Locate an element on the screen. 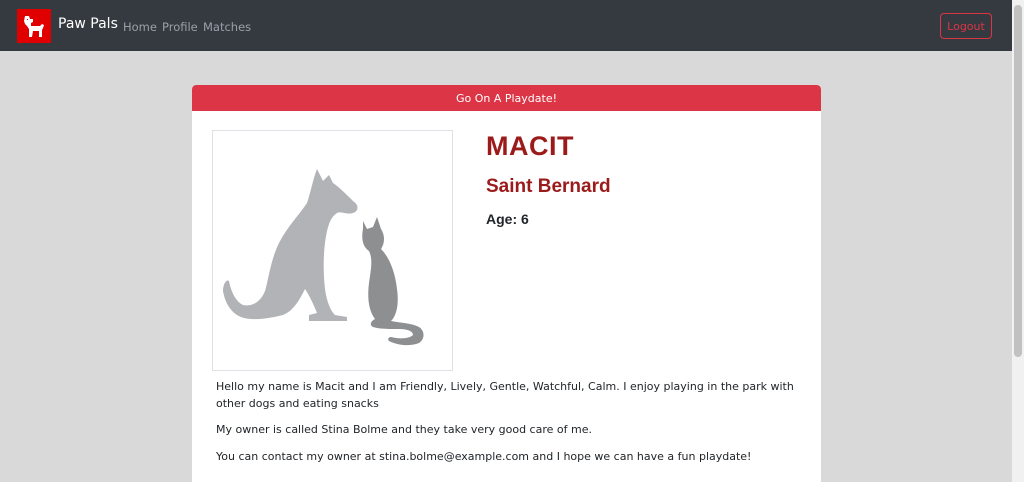  dog-and-cat-icon is located at coordinates (323, 257).